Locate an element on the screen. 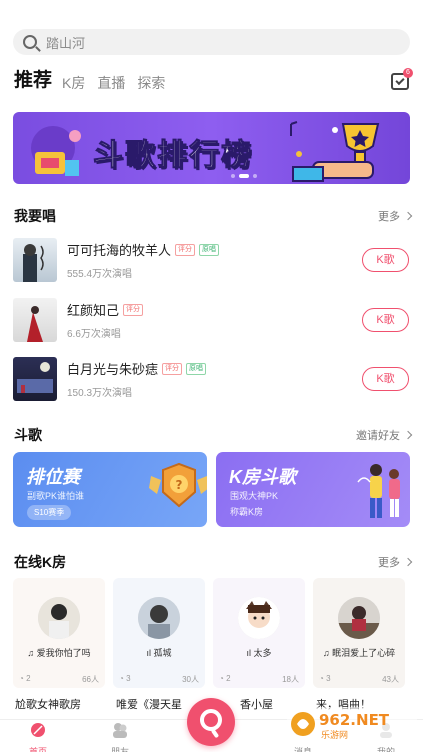  svg-text: 乐游网 is located at coordinates (334, 735).